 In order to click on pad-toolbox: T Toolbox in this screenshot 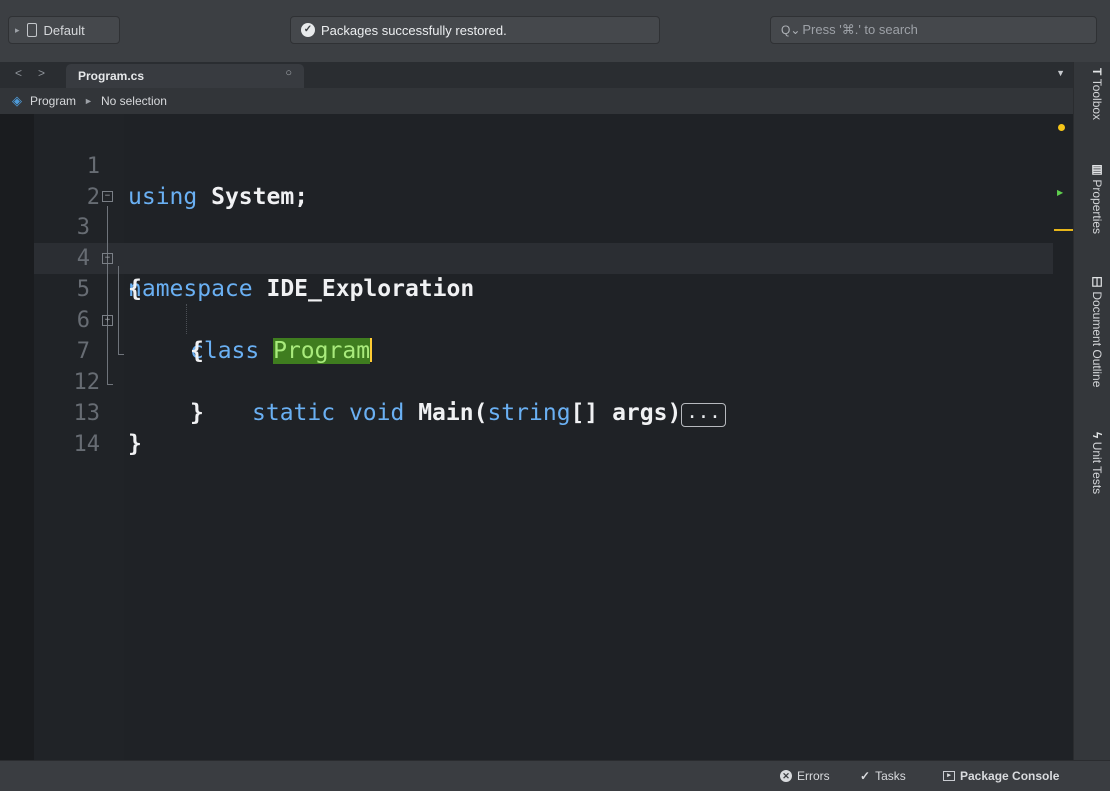, I will do `click(1093, 94)`.